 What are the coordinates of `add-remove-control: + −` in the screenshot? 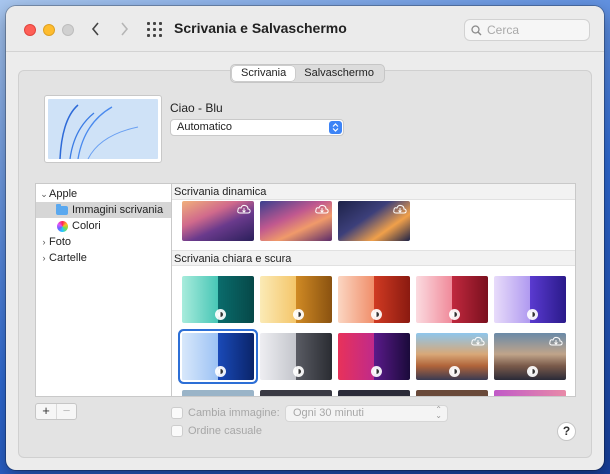 It's located at (56, 411).